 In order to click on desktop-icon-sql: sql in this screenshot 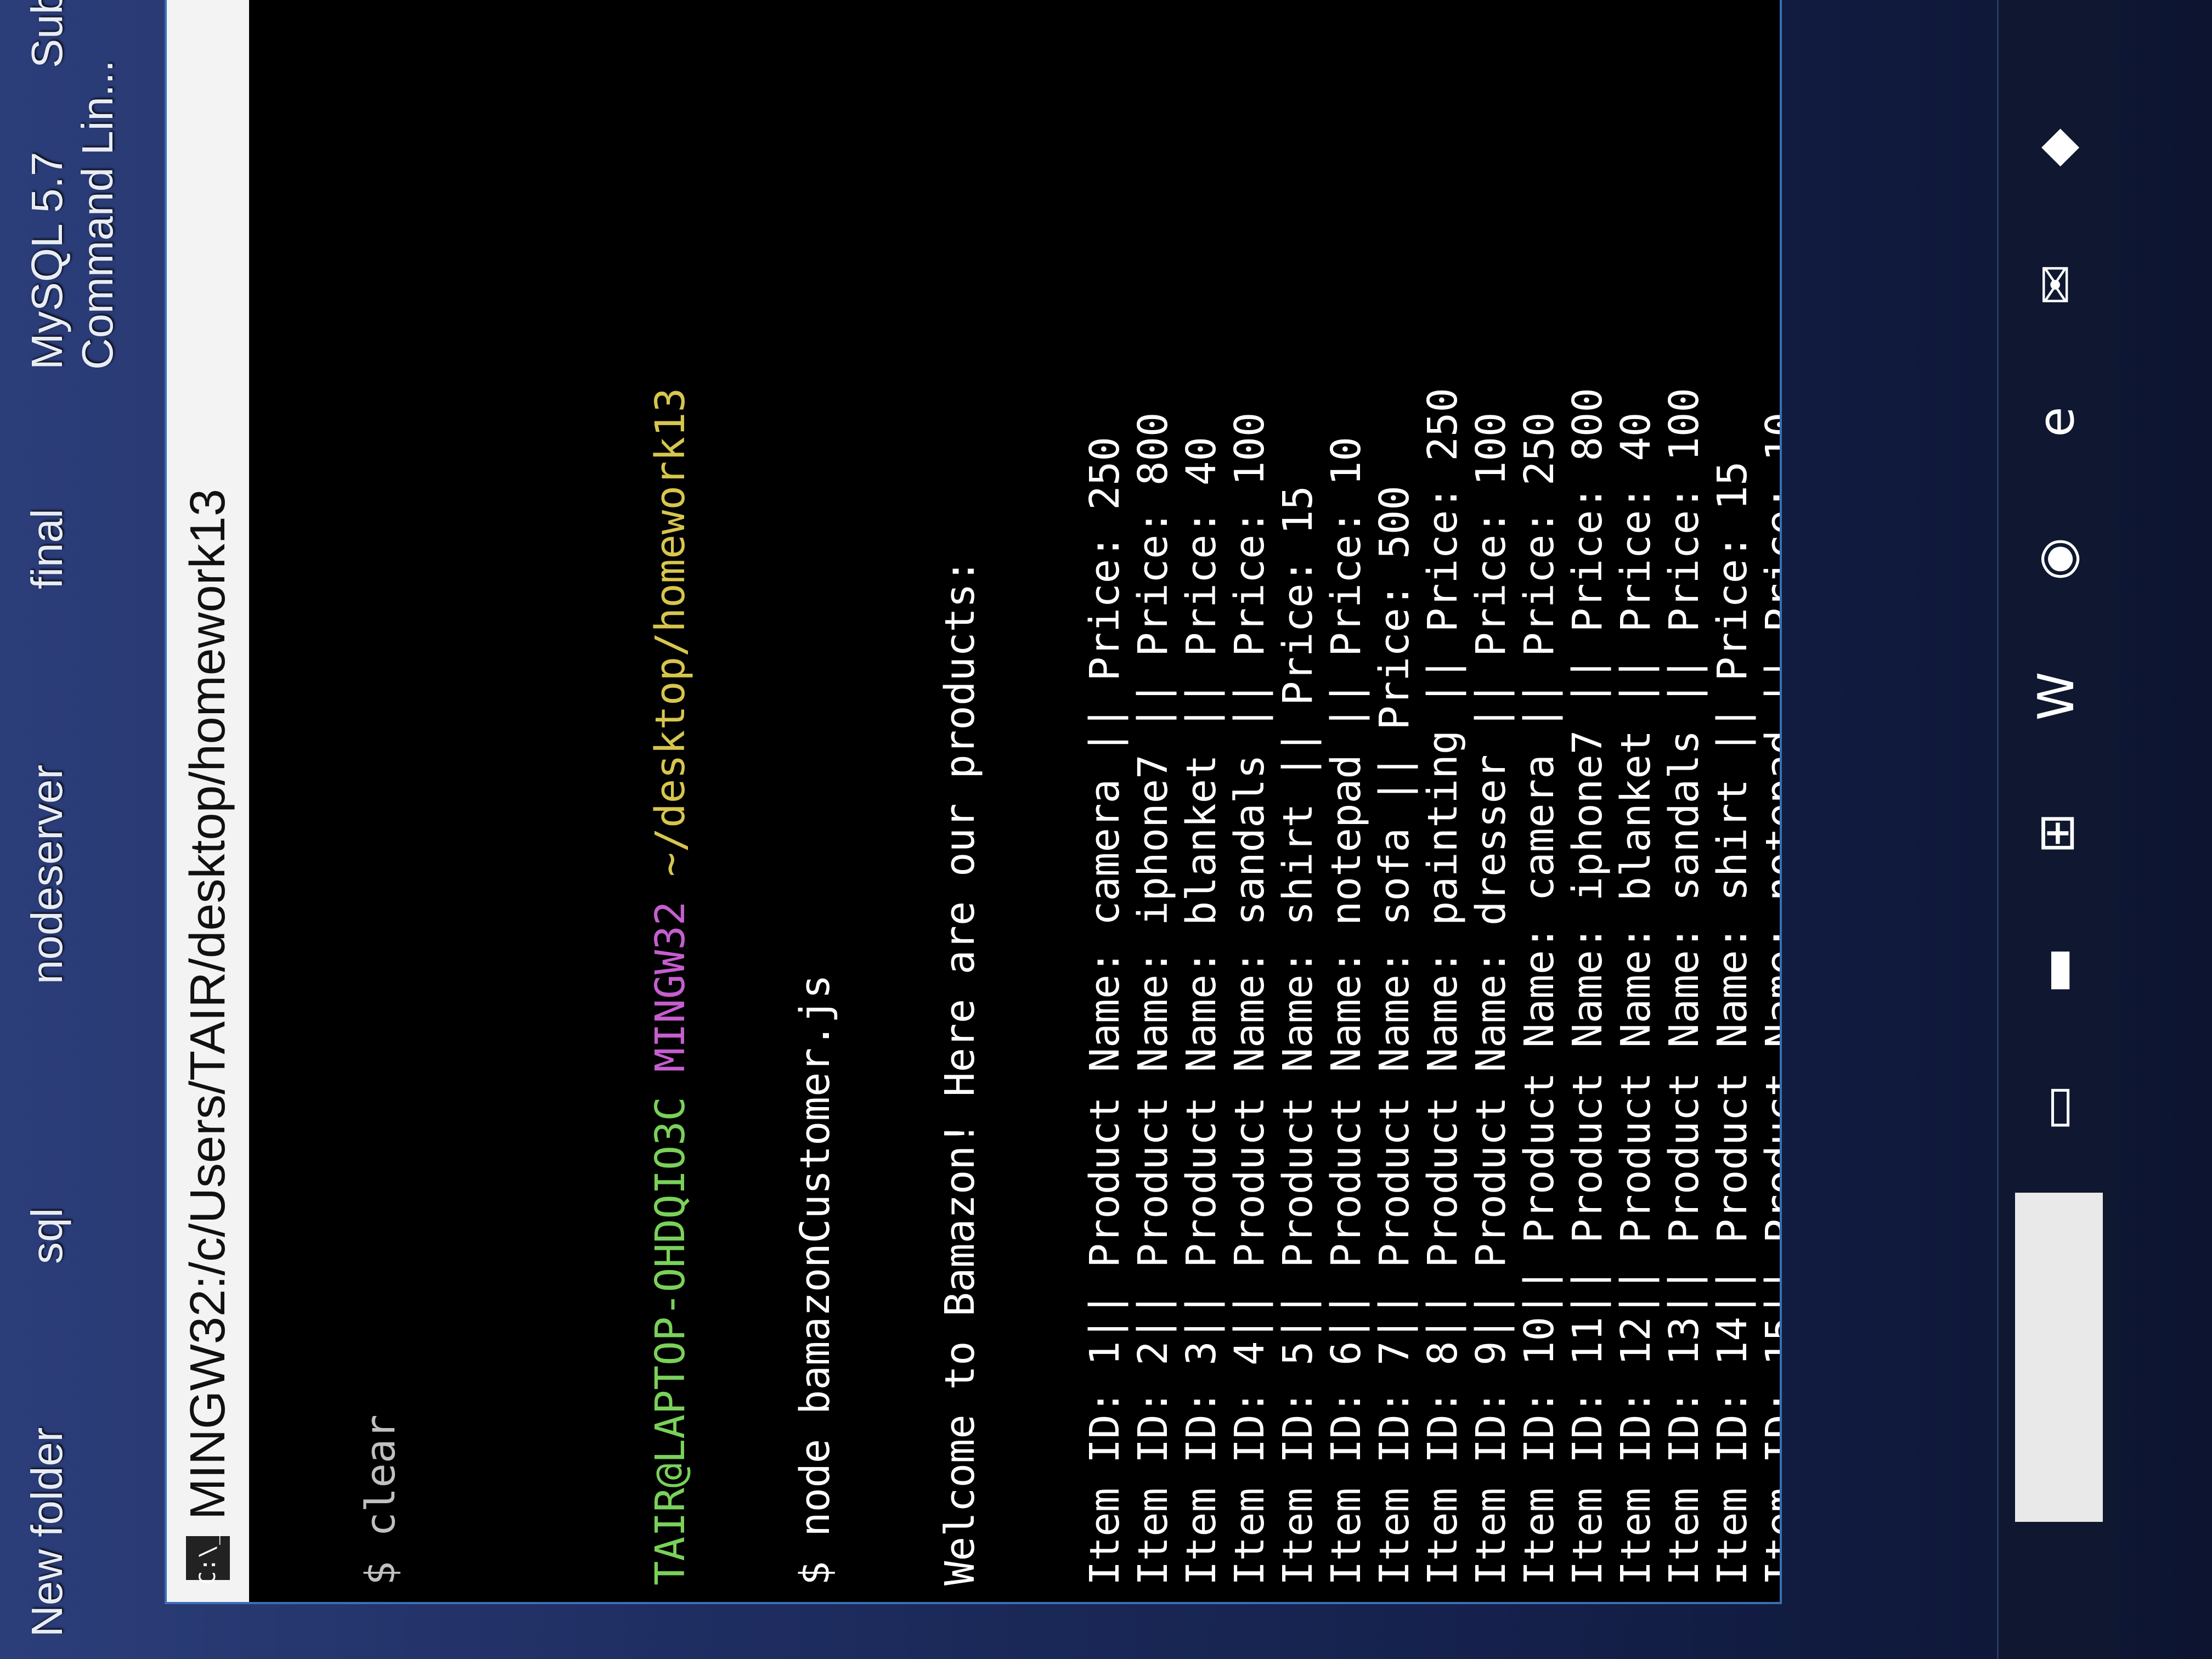, I will do `click(47, 1236)`.